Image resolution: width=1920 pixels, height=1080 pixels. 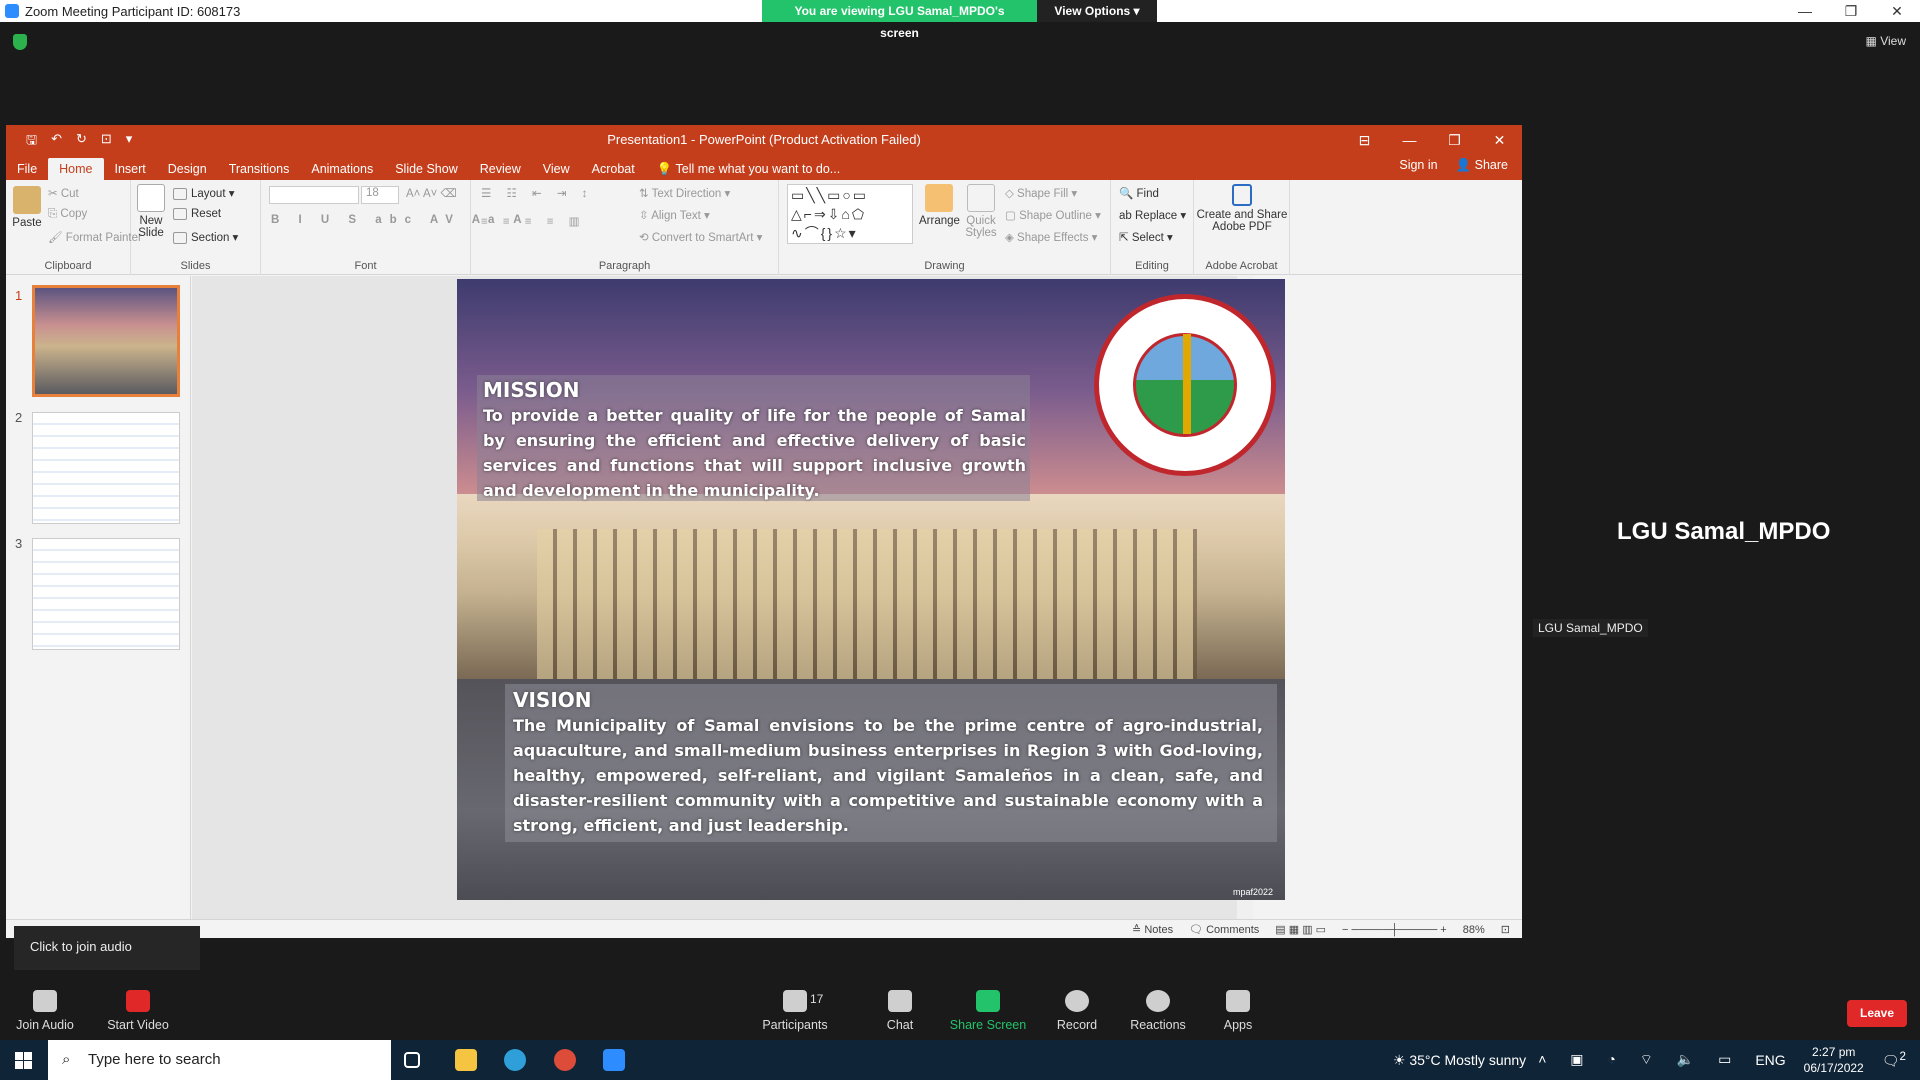 What do you see at coordinates (1053, 215) in the screenshot?
I see `shape-outline-button: ▢ Shape Outline ▾` at bounding box center [1053, 215].